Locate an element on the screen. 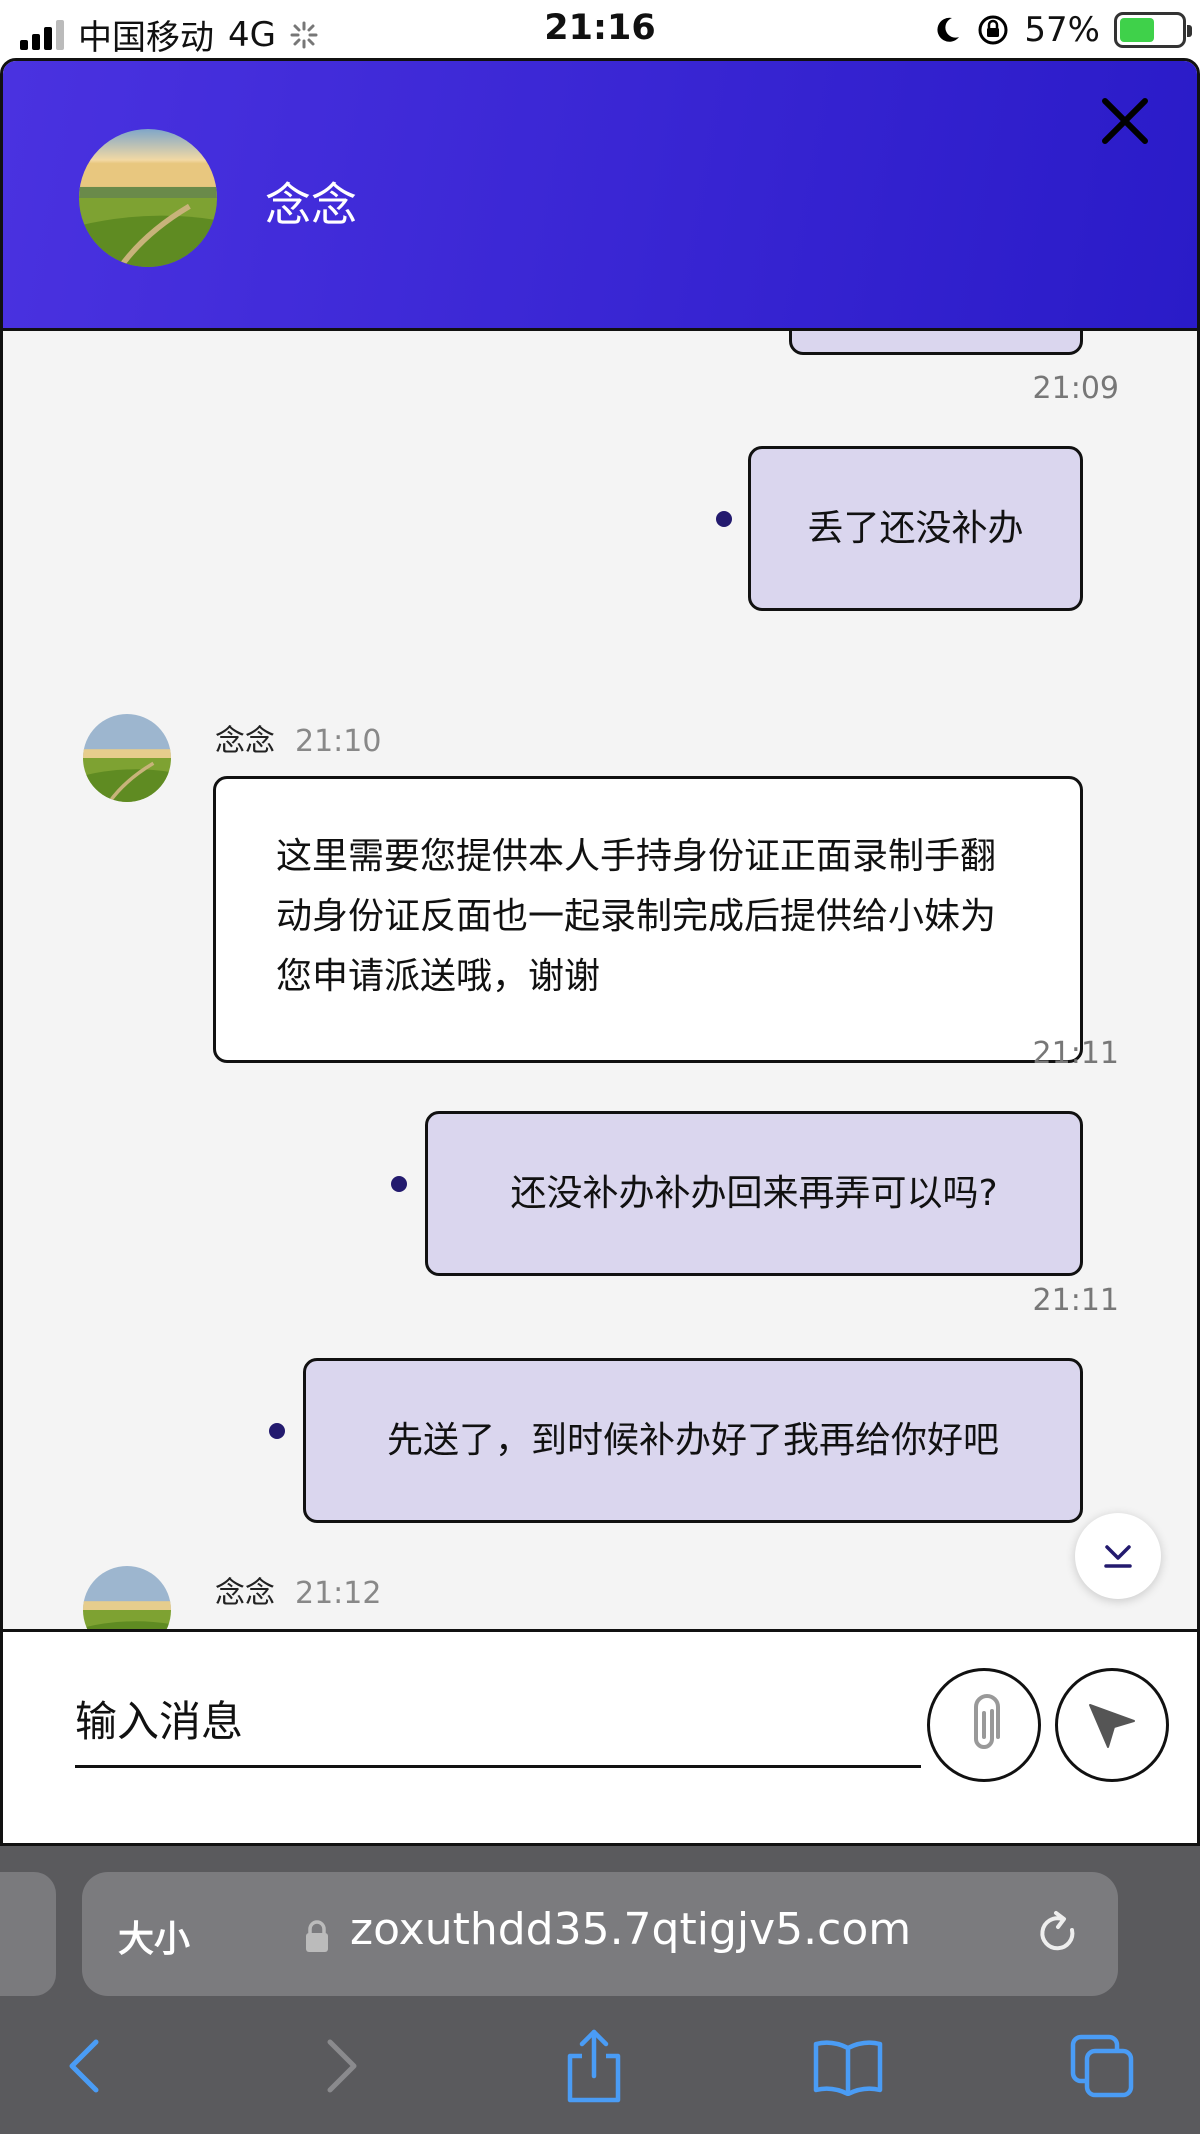  book-icon is located at coordinates (848, 2068).